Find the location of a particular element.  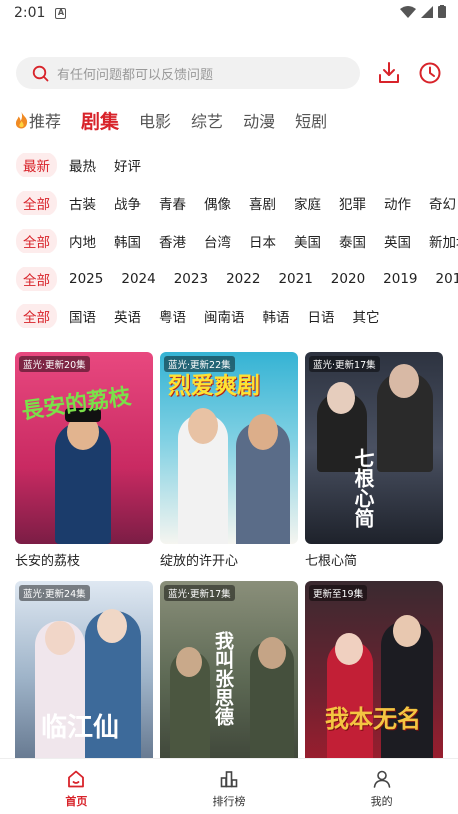

nav-ranking: 排行榜 is located at coordinates (229, 786).